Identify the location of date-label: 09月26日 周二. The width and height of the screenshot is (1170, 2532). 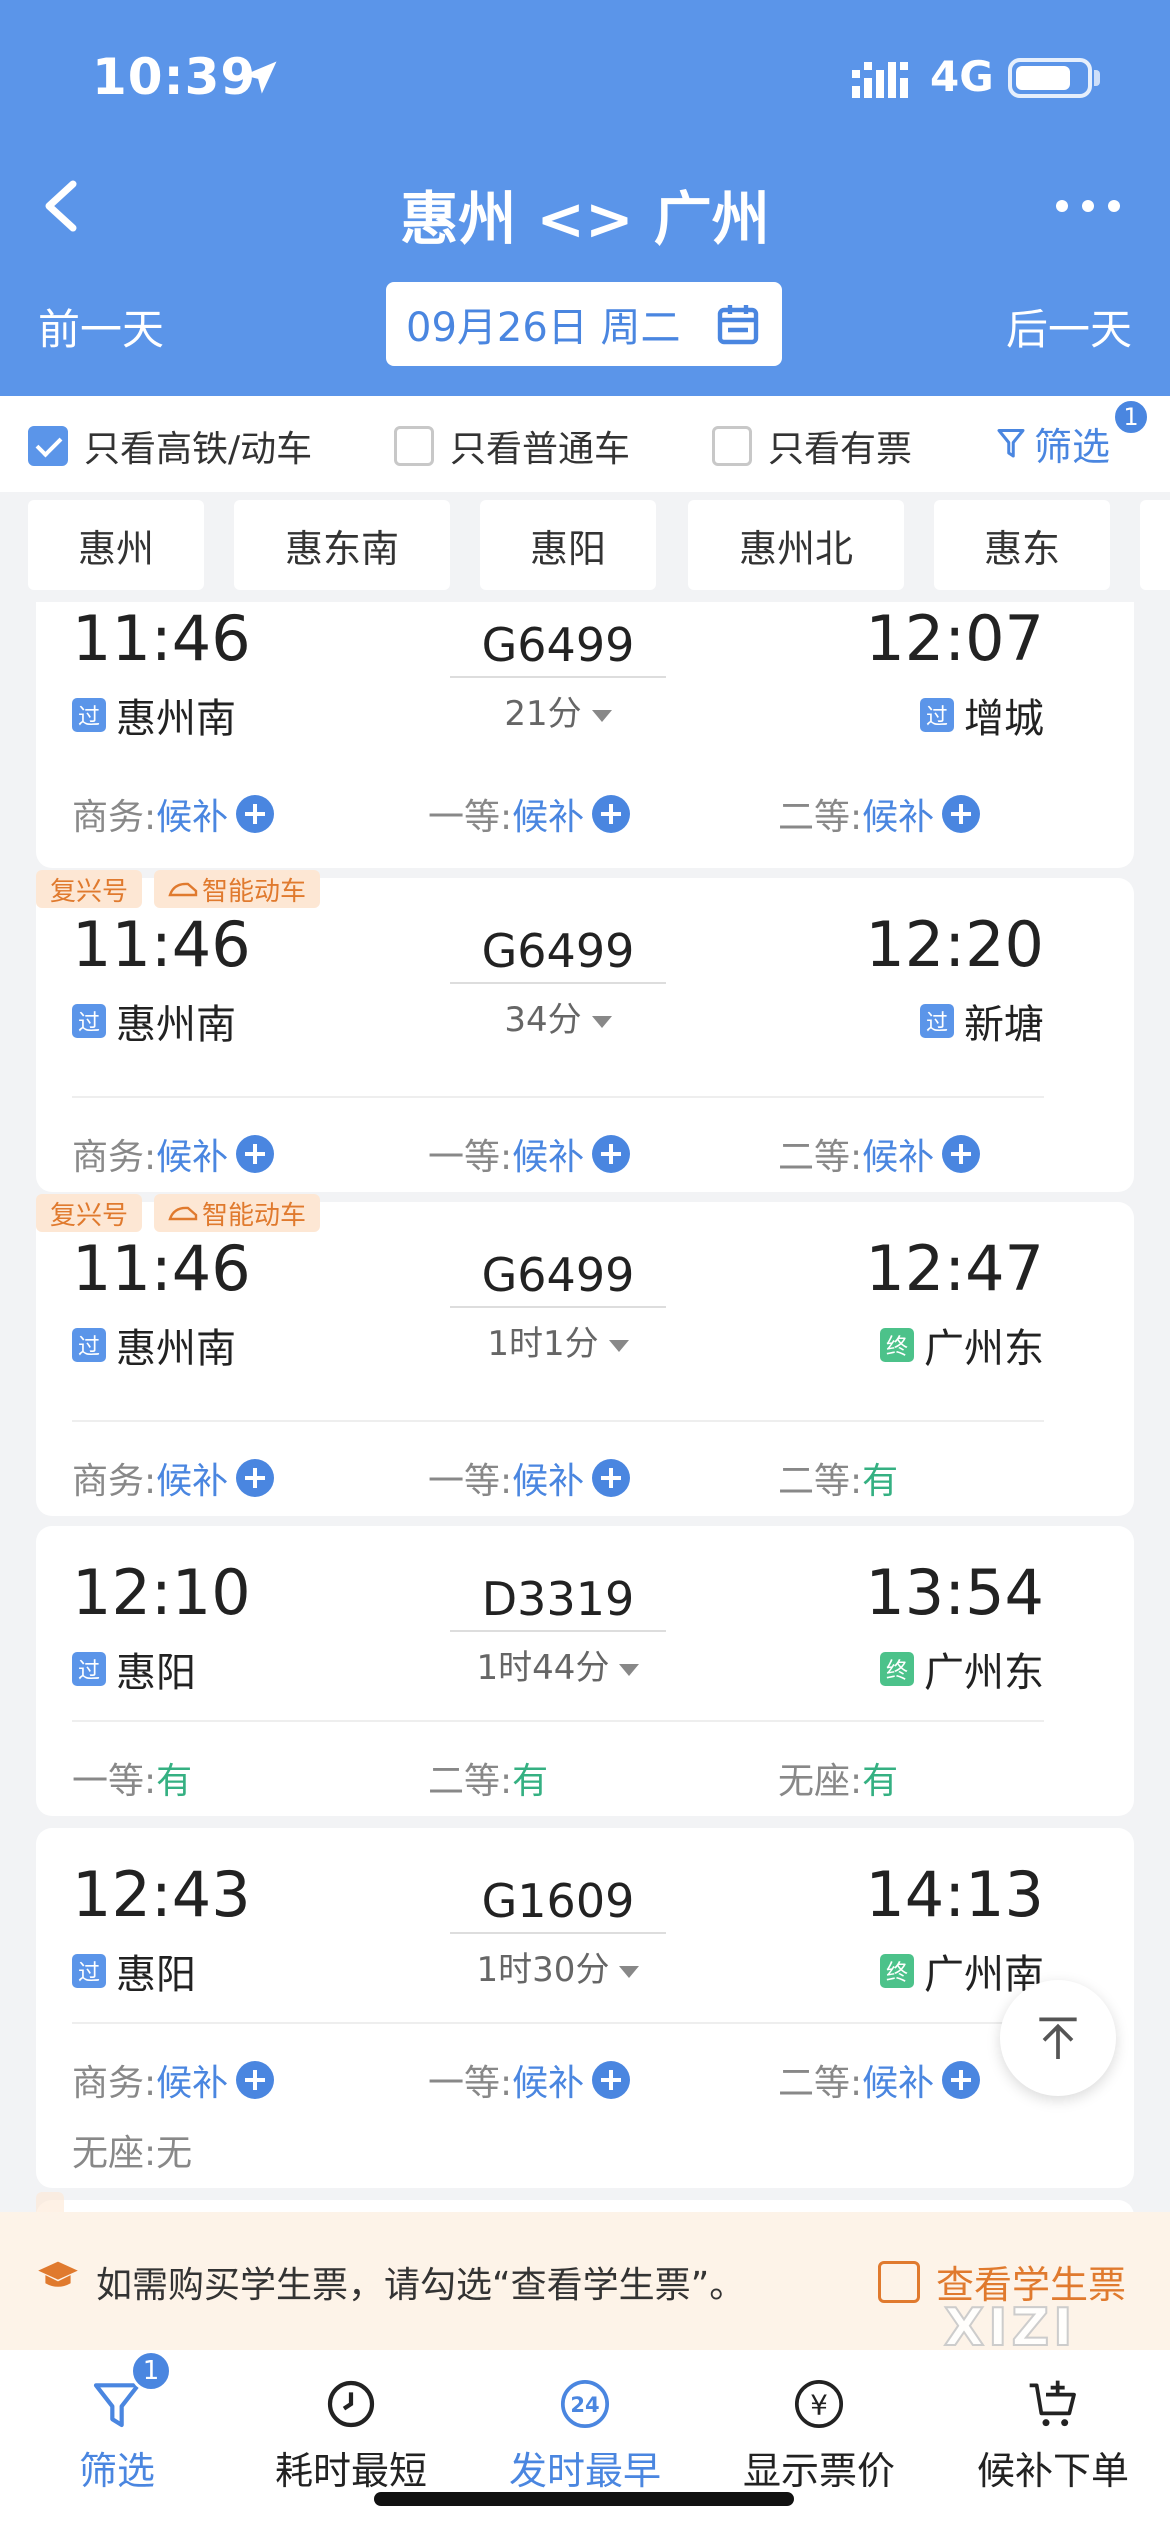
(543, 328).